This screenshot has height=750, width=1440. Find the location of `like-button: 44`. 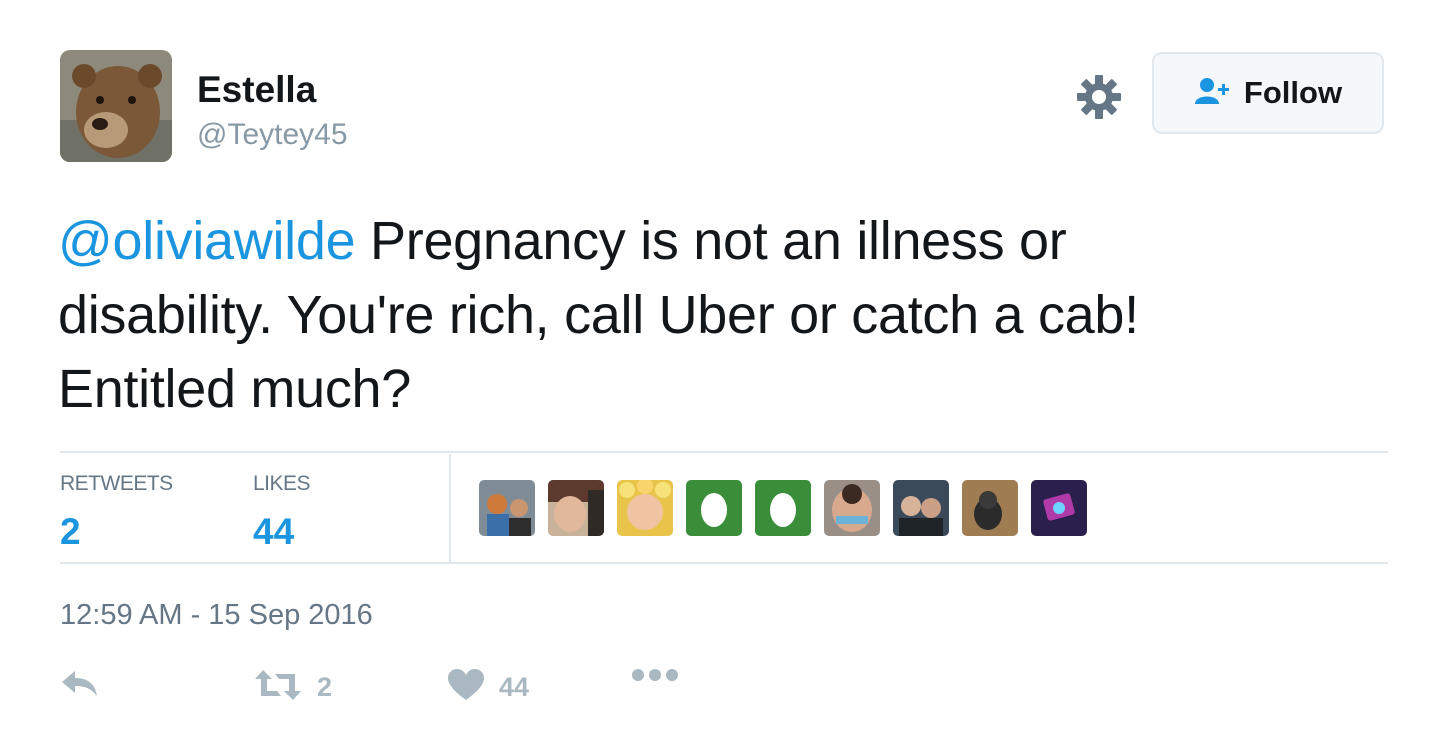

like-button: 44 is located at coordinates (488, 687).